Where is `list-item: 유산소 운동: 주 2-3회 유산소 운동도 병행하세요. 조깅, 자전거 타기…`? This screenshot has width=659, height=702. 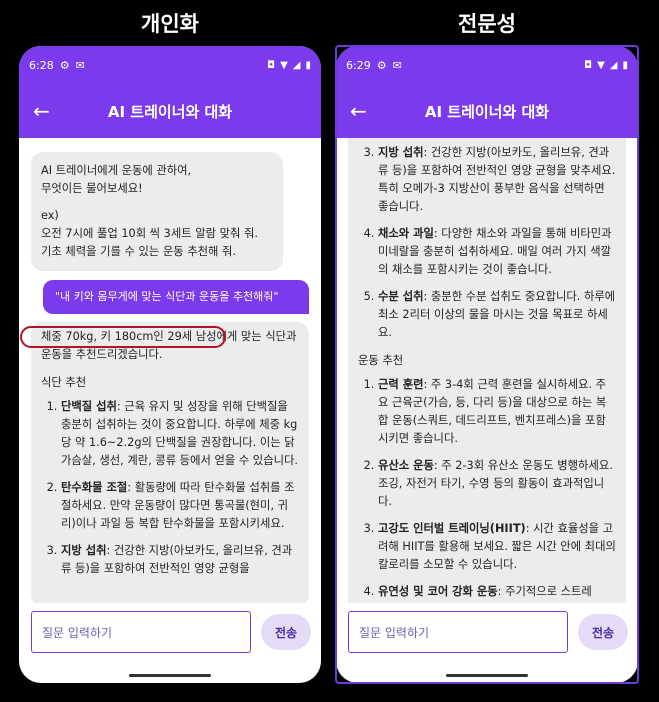 list-item: 유산소 운동: 주 2-3회 유산소 운동도 병행하세요. 조깅, 자전거 타기… is located at coordinates (497, 484).